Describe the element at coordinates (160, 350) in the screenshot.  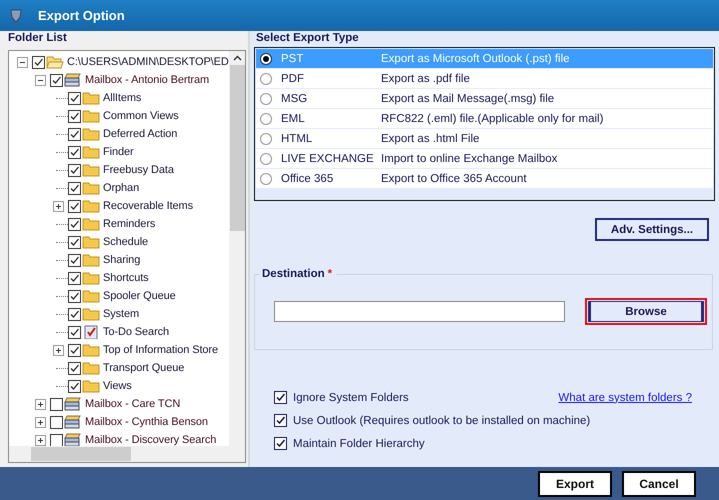
I see `tree-item: Top of Information Store` at that location.